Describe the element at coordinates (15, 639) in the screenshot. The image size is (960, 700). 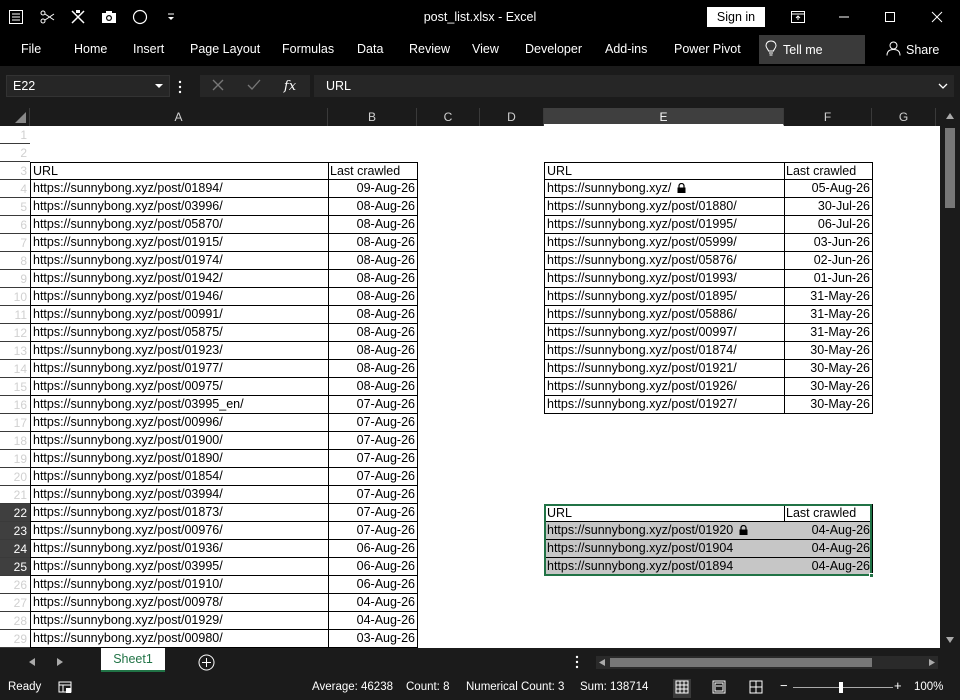
I see `row-header-29: 29` at that location.